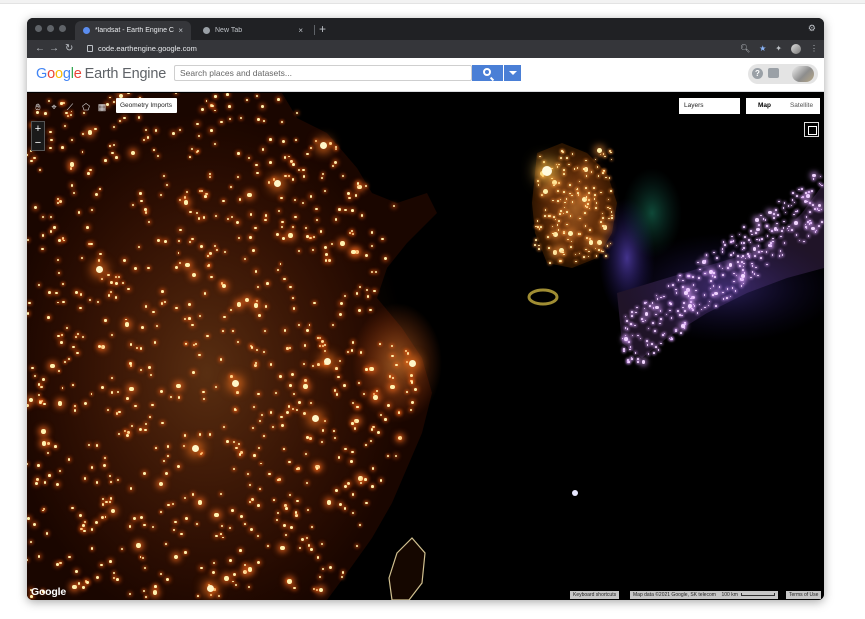  What do you see at coordinates (487, 73) in the screenshot?
I see `search-button` at bounding box center [487, 73].